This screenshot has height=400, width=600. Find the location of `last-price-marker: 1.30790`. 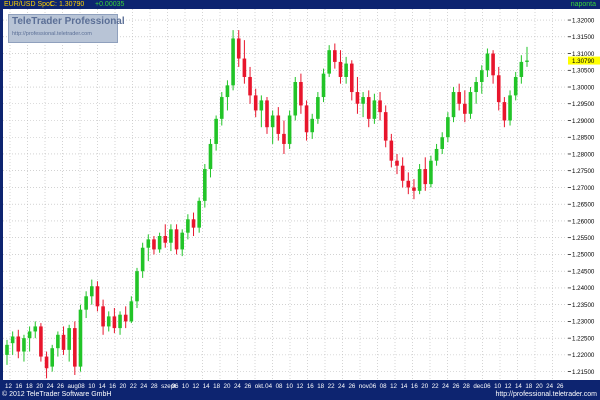

last-price-marker: 1.30790 is located at coordinates (584, 60).